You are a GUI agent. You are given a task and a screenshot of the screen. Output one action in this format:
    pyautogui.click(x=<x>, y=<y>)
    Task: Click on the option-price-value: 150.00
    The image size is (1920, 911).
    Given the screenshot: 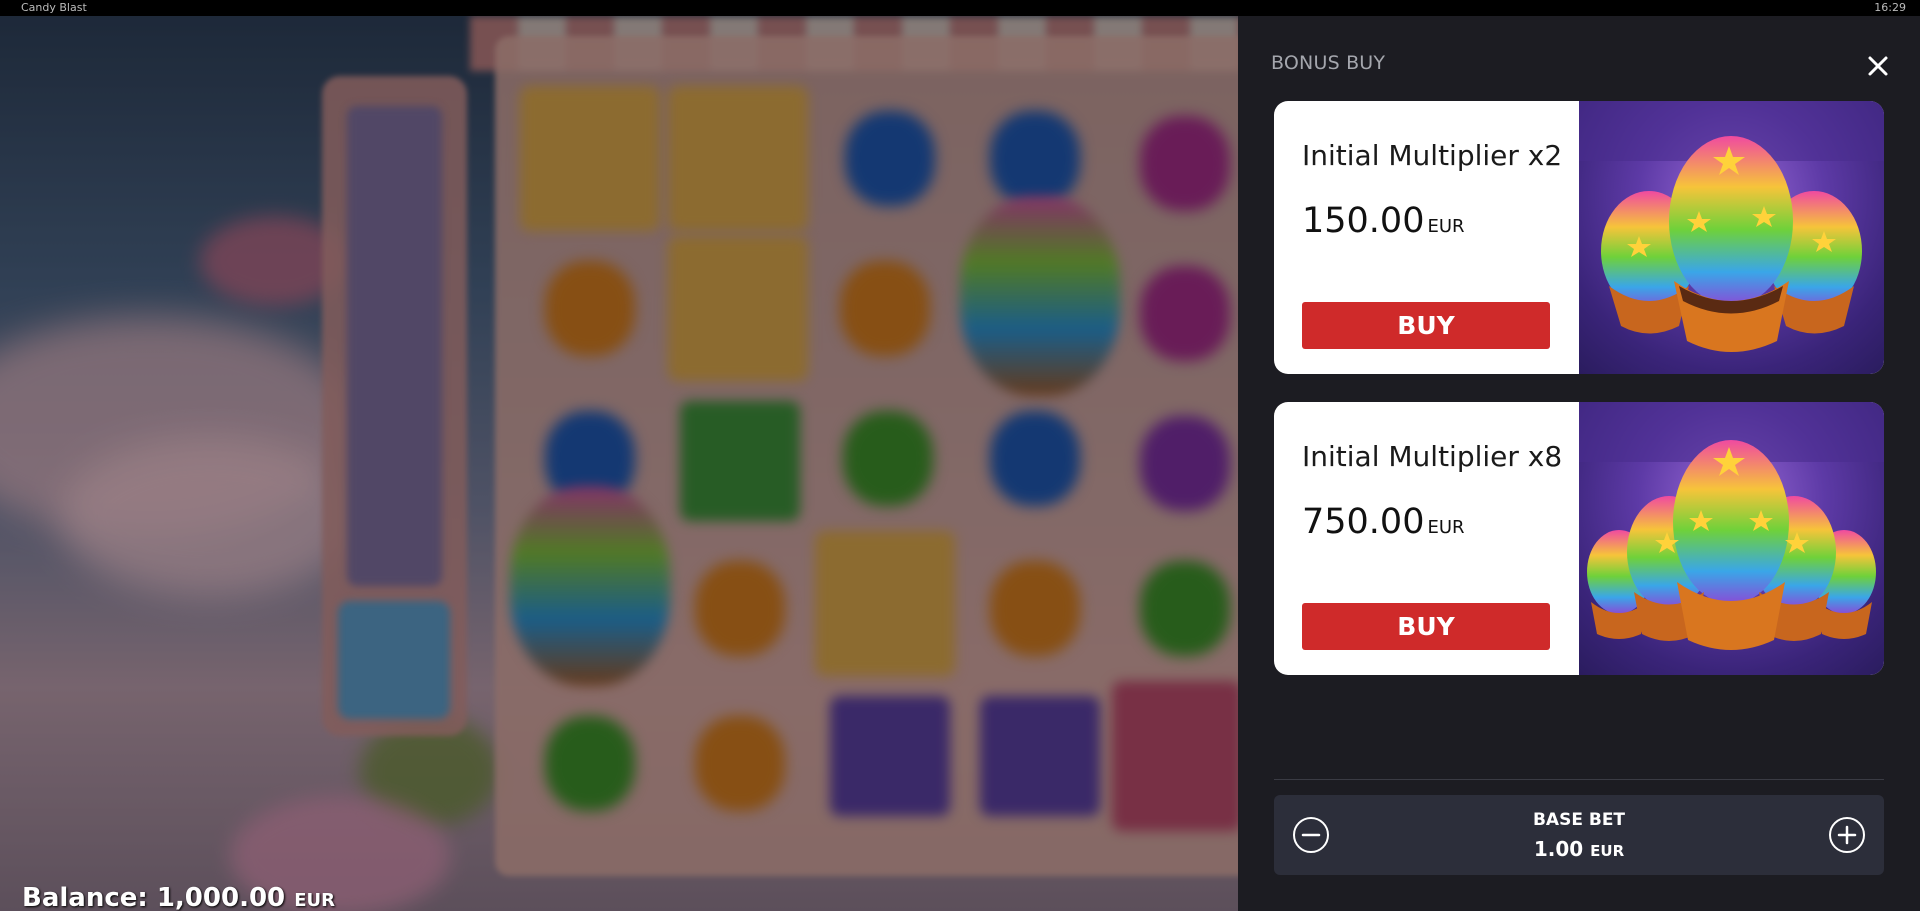 What is the action you would take?
    pyautogui.click(x=1363, y=221)
    